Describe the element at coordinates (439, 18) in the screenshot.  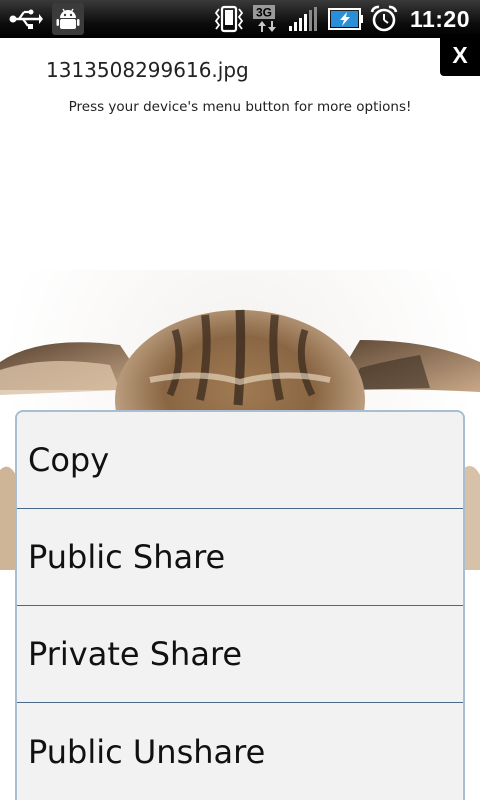
I see `status-clock: 11:20` at that location.